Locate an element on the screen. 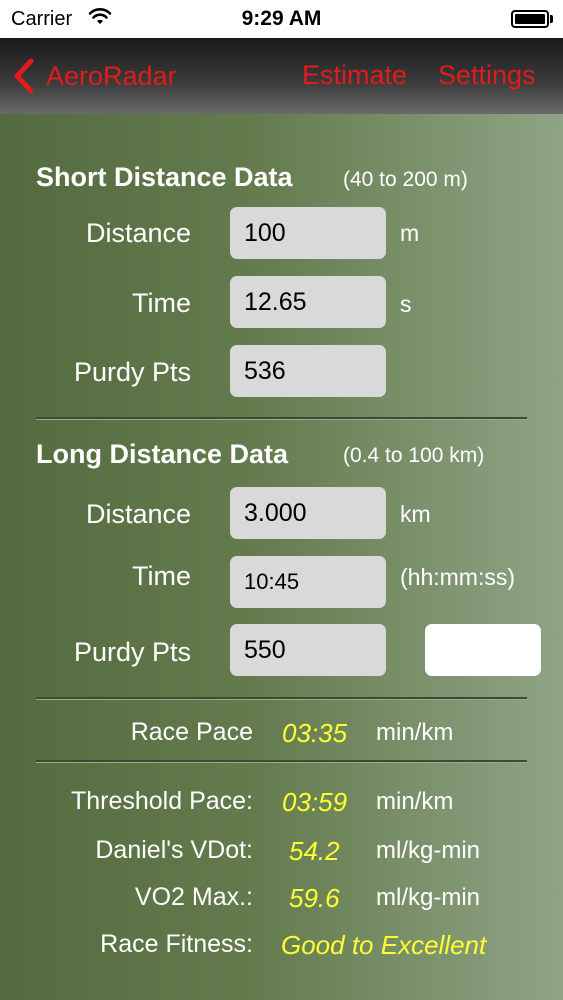  long-time-unit: (hh:mm:ss) is located at coordinates (457, 577).